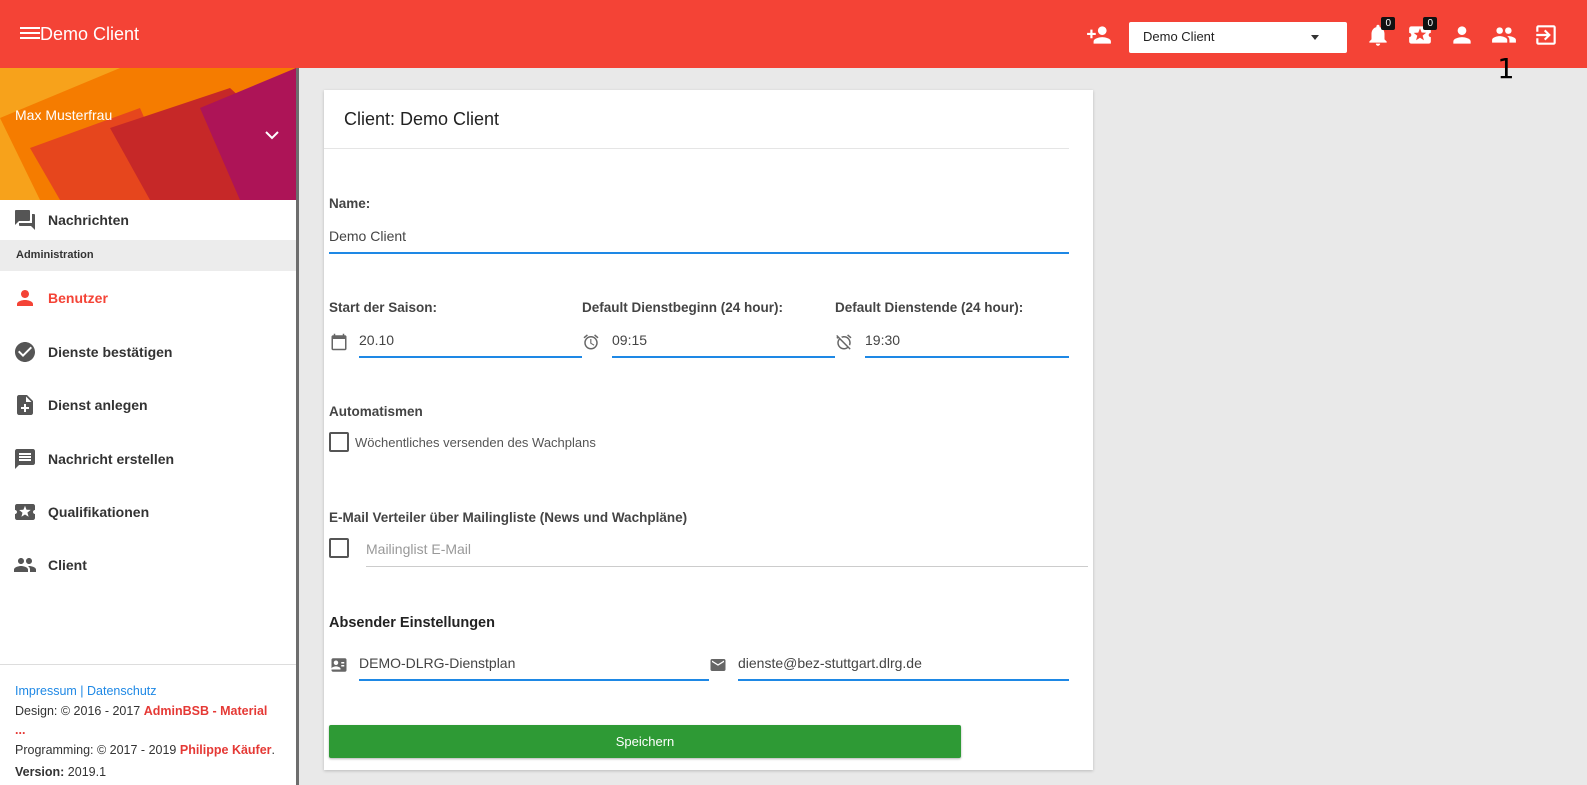  Describe the element at coordinates (25, 405) in the screenshot. I see `note-add-icon` at that location.